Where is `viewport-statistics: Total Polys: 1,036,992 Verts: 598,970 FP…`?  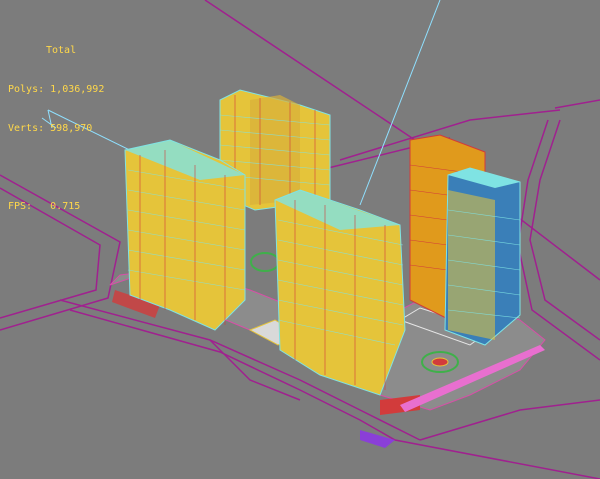
viewport-statistics: Total Polys: 1,036,992 Verts: 598,970 FP… is located at coordinates (56, 128).